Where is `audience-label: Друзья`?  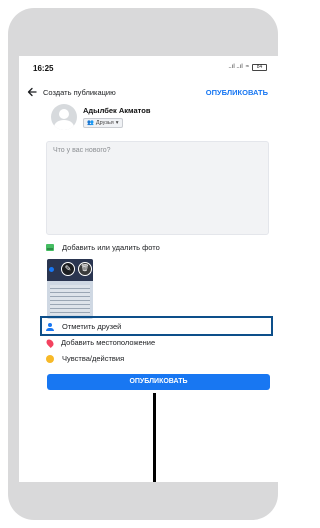 audience-label: Друзья is located at coordinates (104, 123).